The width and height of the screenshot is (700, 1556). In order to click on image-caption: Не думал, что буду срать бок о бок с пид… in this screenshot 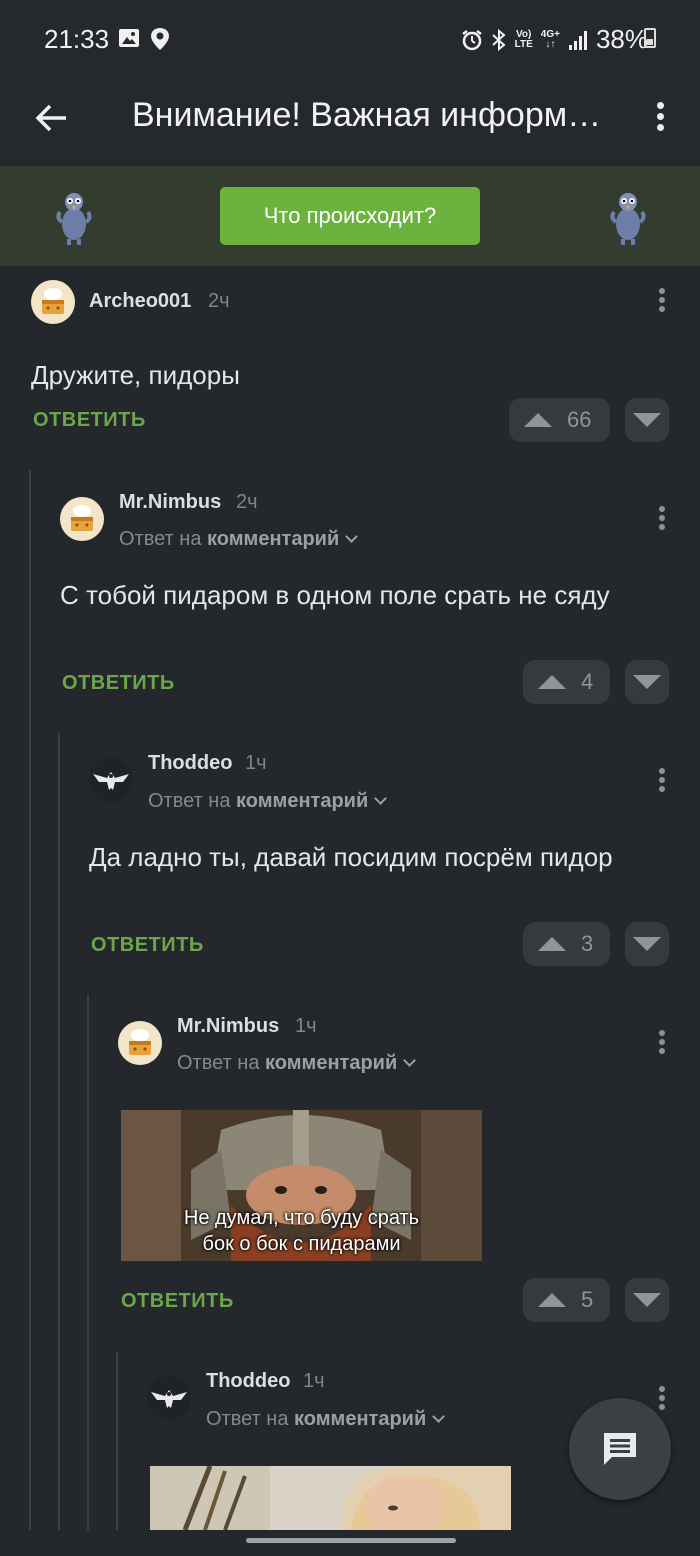, I will do `click(301, 1231)`.